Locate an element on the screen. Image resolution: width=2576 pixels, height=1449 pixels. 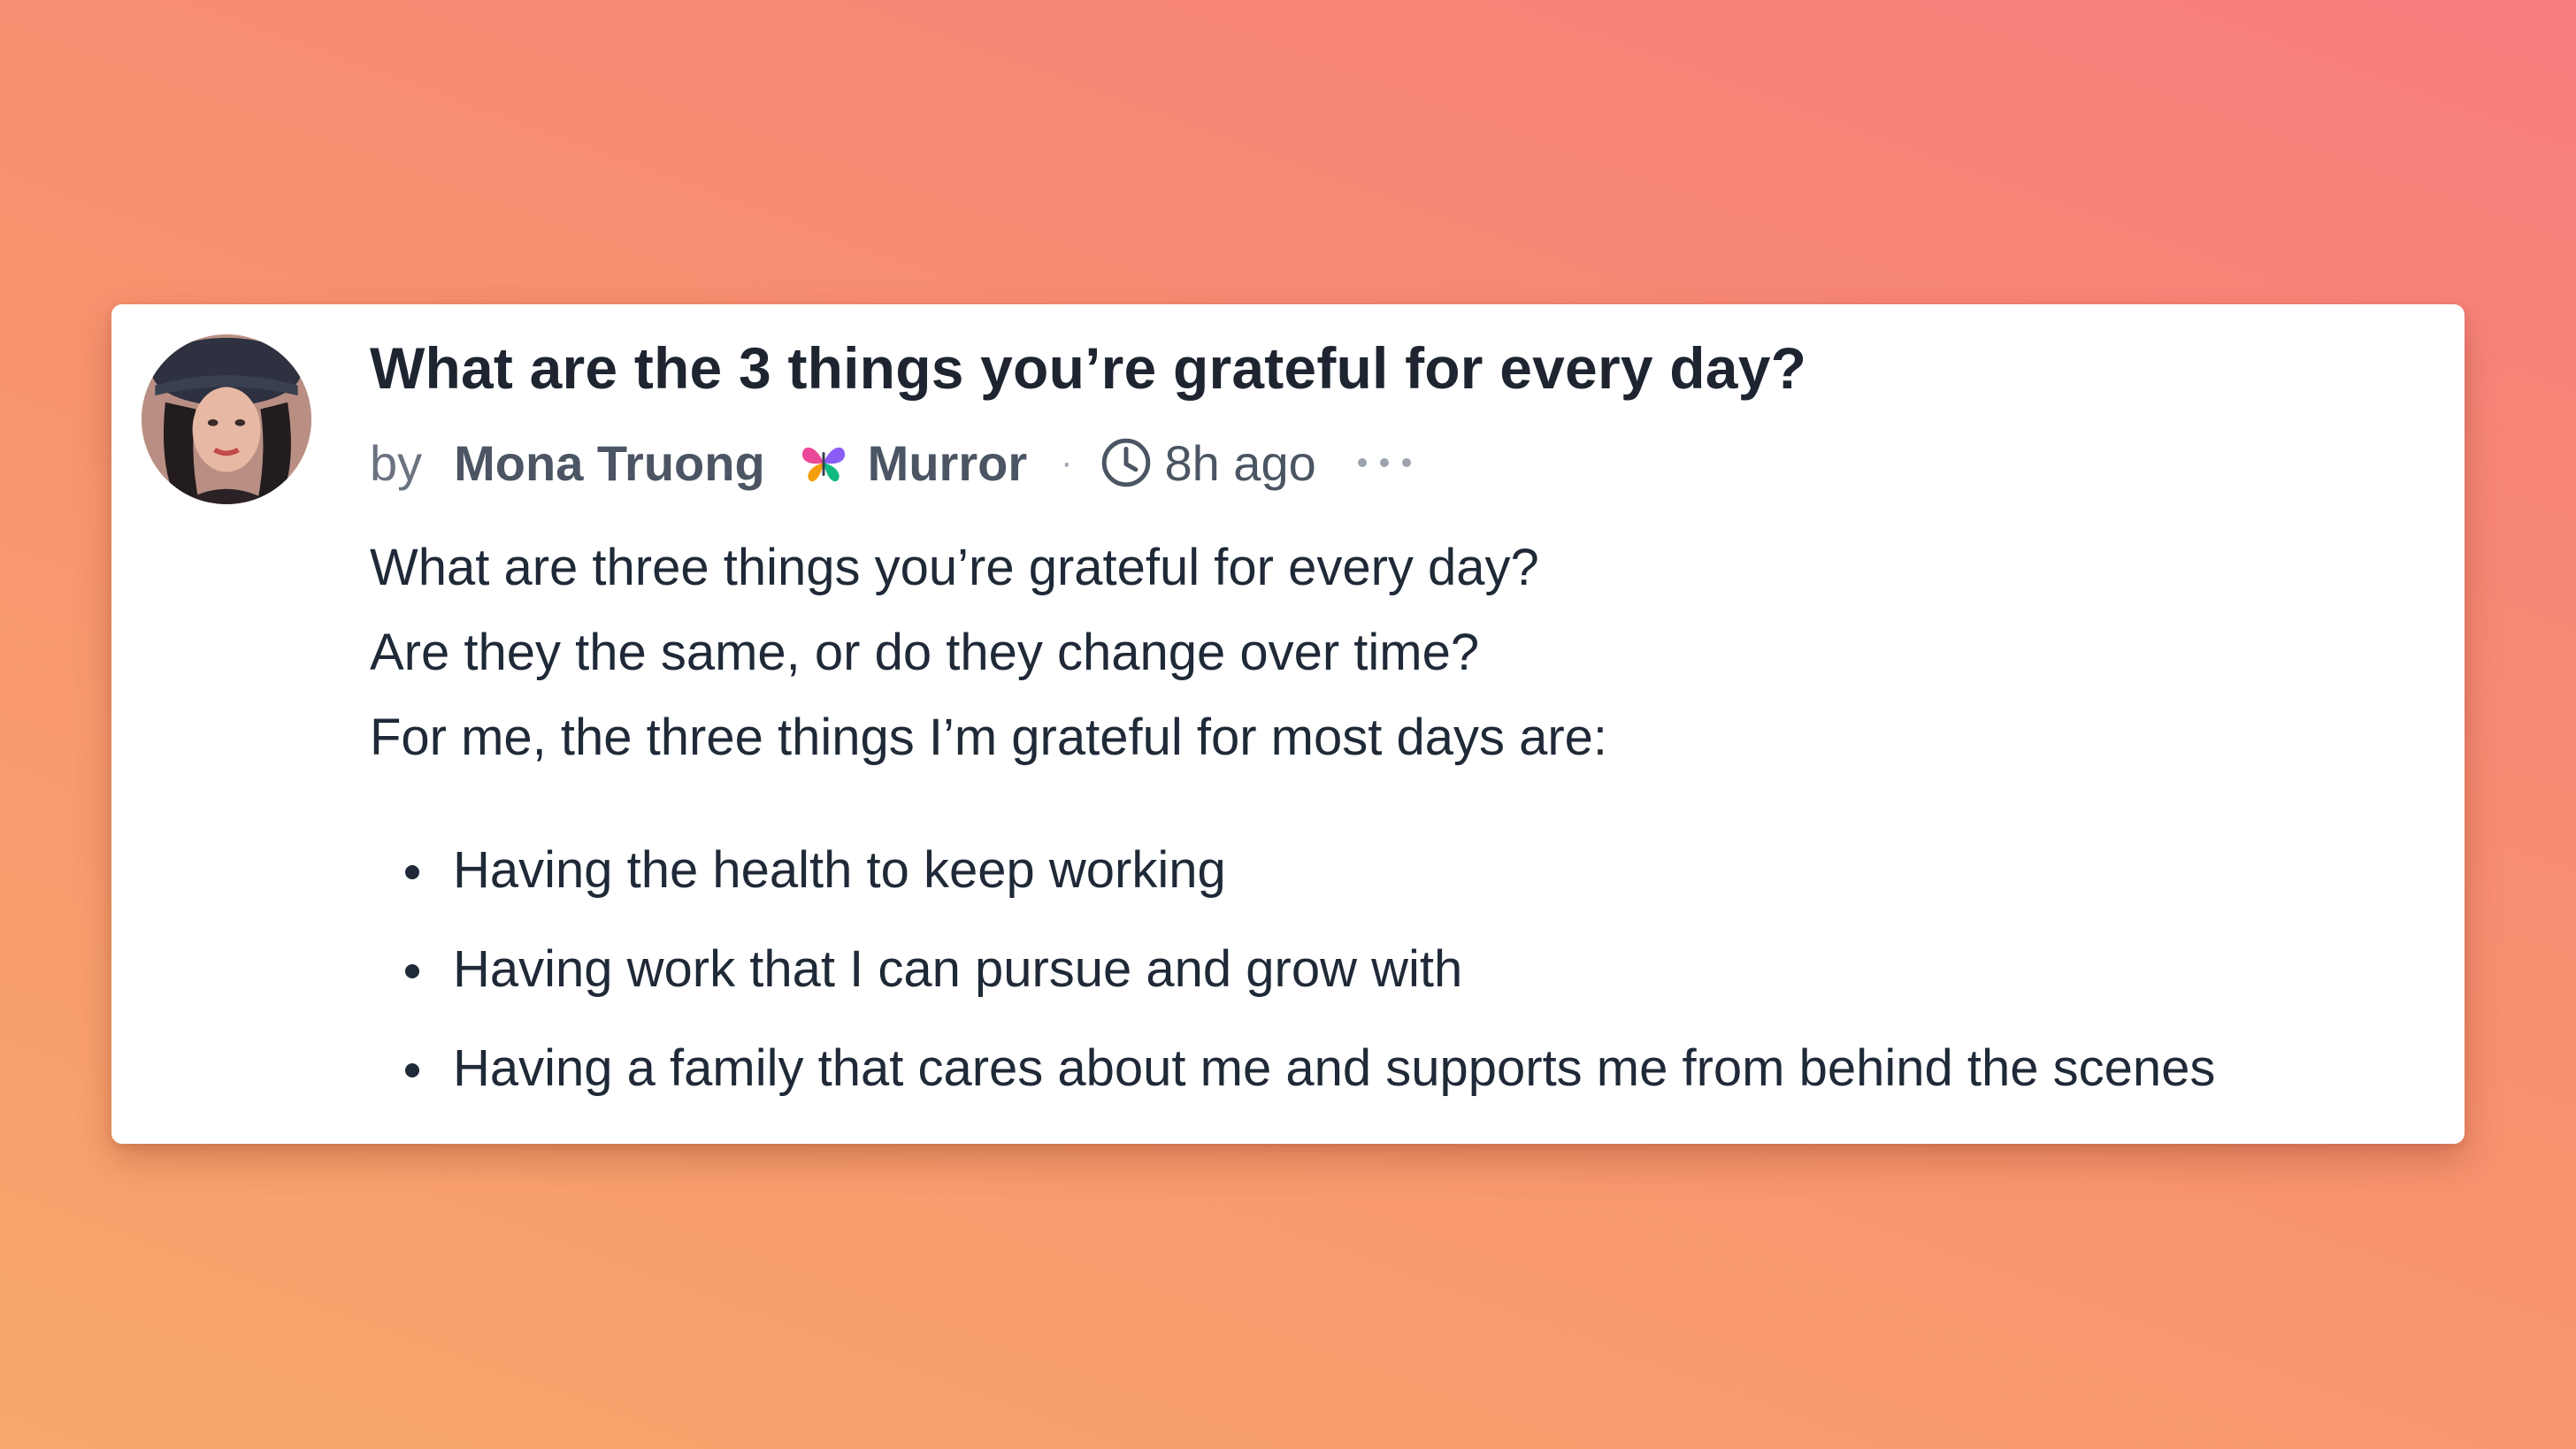
list-item-text: Having the health to keep working is located at coordinates (839, 870).